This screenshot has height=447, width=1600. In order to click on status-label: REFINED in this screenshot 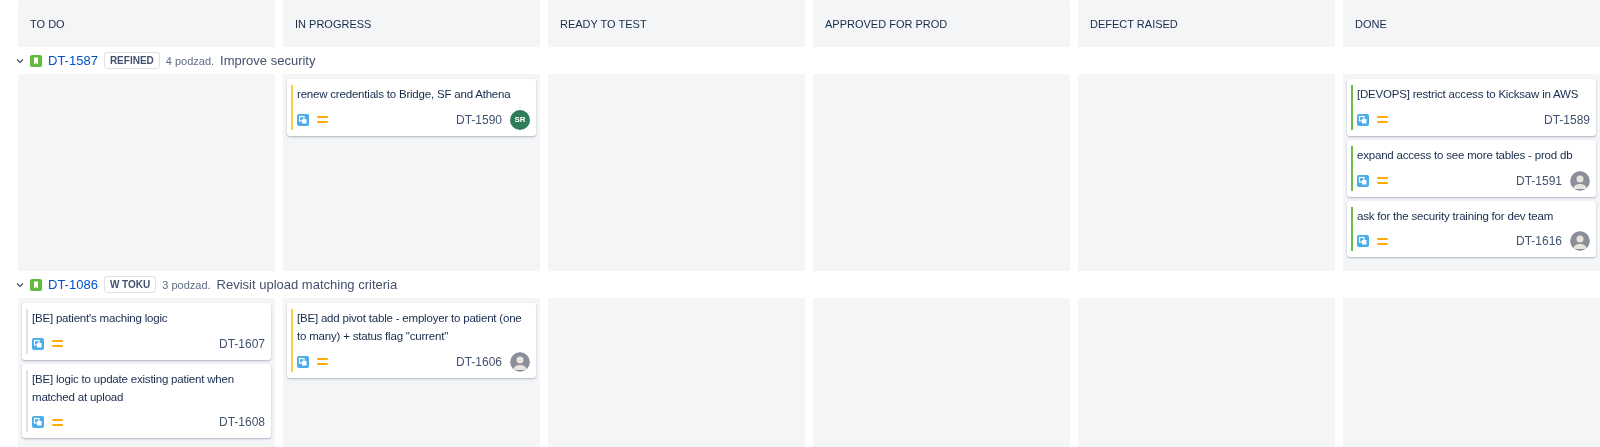, I will do `click(131, 60)`.